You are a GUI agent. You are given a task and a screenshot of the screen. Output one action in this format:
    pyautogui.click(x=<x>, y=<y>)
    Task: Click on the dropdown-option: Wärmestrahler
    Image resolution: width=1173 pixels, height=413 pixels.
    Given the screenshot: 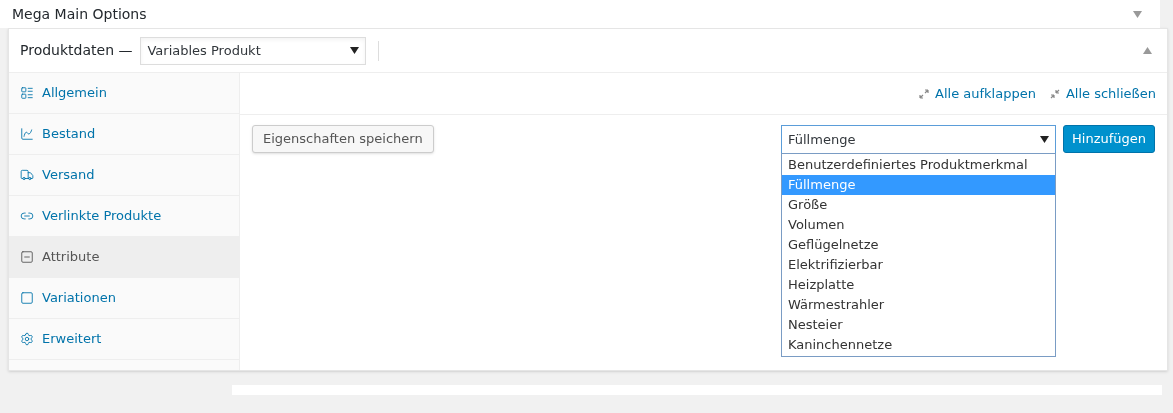 What is the action you would take?
    pyautogui.click(x=918, y=305)
    